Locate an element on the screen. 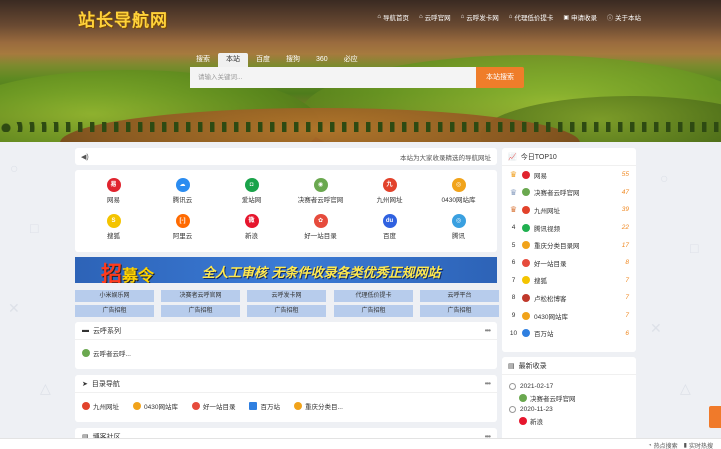 This screenshot has height=449, width=721. weibo-icon: 微 is located at coordinates (251, 221).